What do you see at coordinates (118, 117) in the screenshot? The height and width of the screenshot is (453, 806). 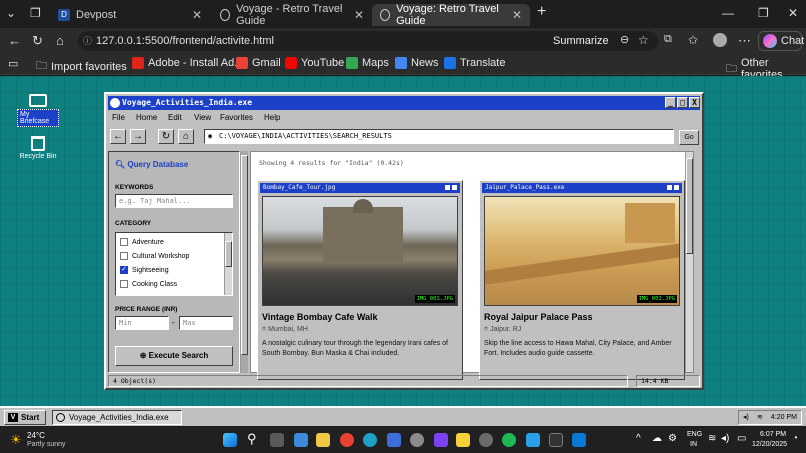 I see `menu-file: File` at bounding box center [118, 117].